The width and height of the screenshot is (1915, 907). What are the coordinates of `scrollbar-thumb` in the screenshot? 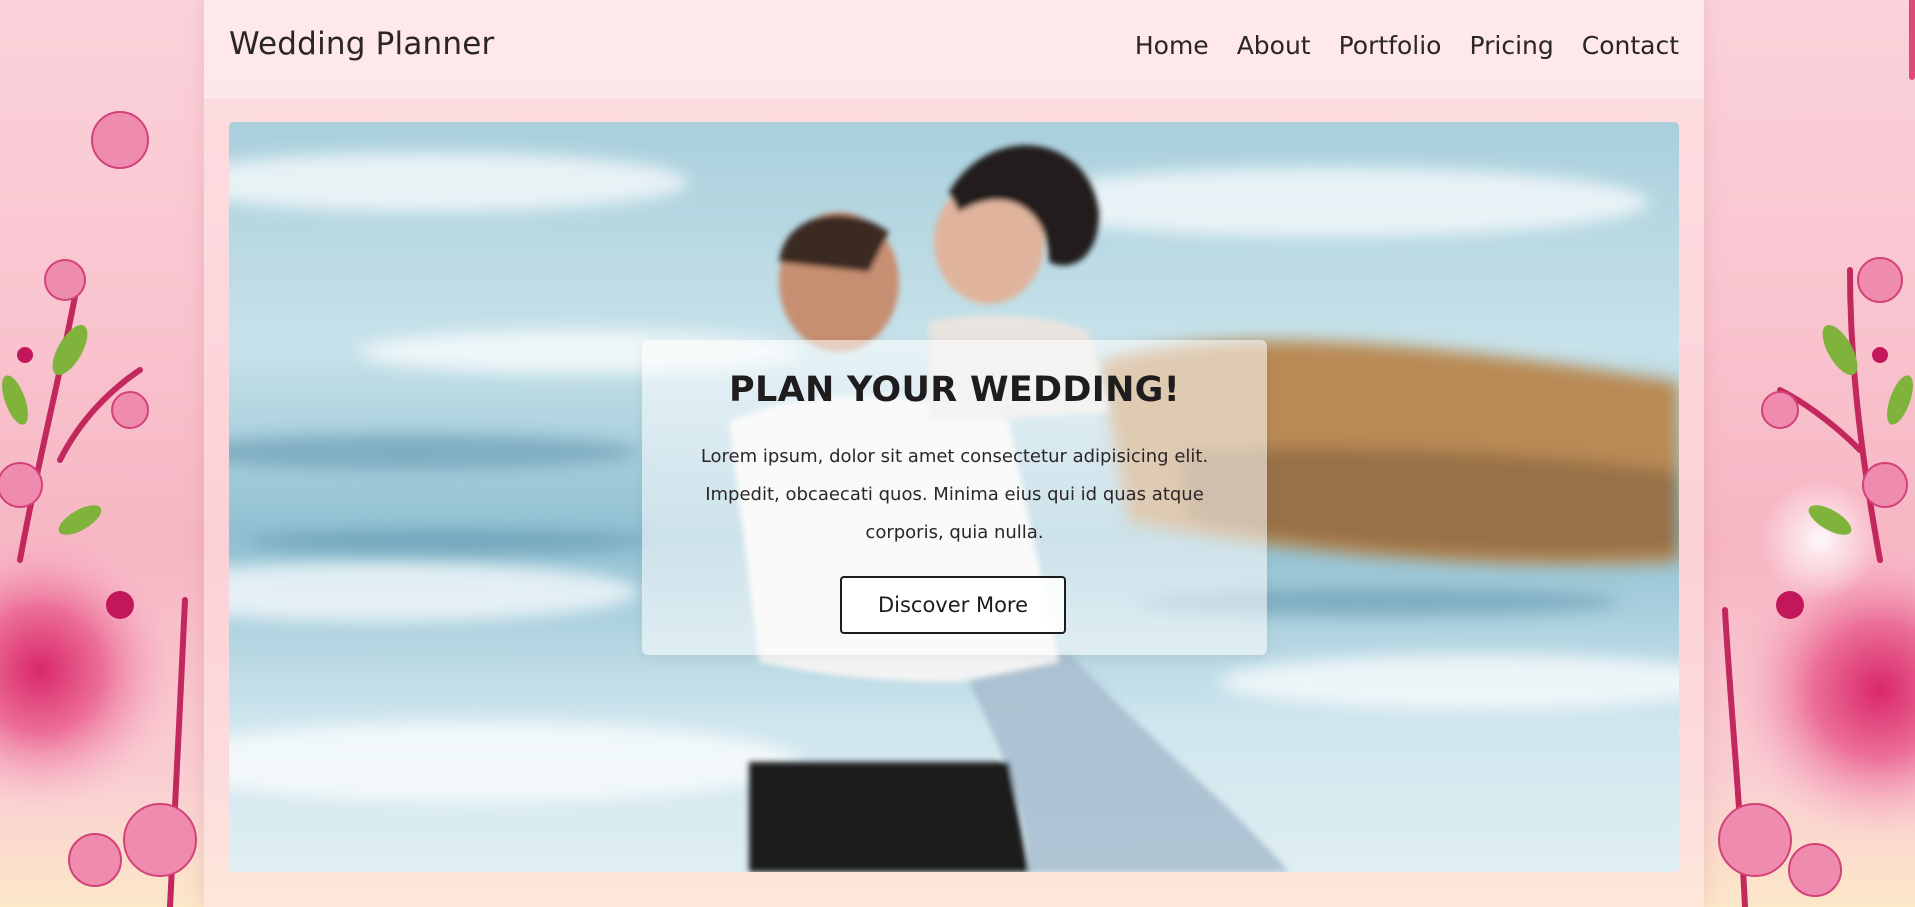 It's located at (1912, 40).